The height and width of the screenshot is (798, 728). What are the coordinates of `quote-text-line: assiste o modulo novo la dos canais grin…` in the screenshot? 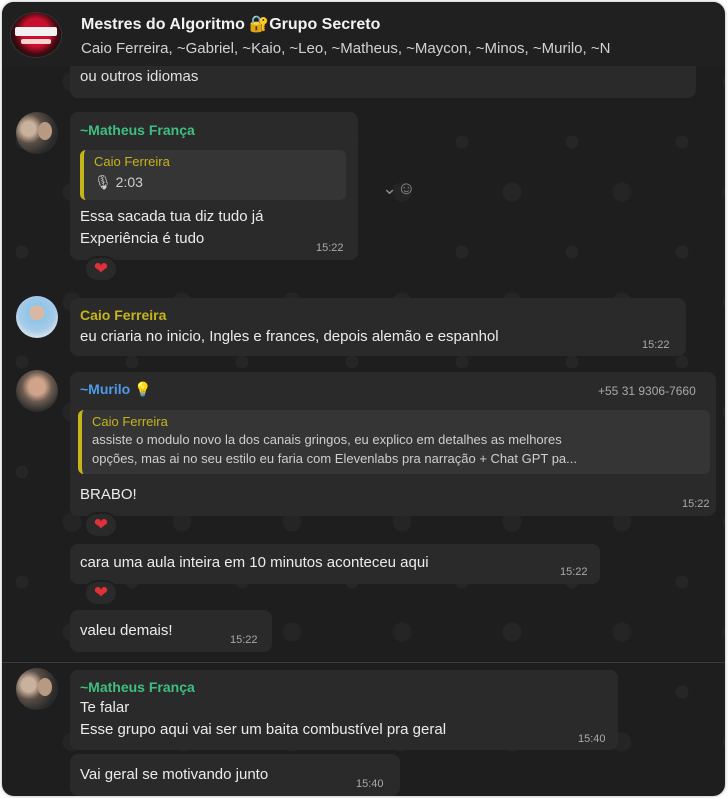 It's located at (327, 439).